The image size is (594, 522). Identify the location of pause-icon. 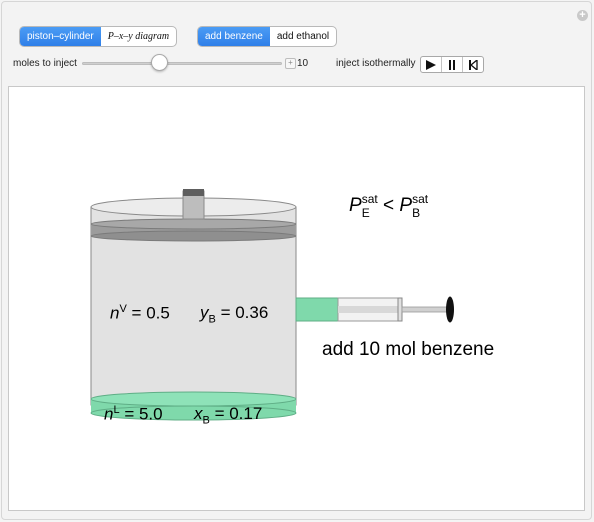
(452, 64).